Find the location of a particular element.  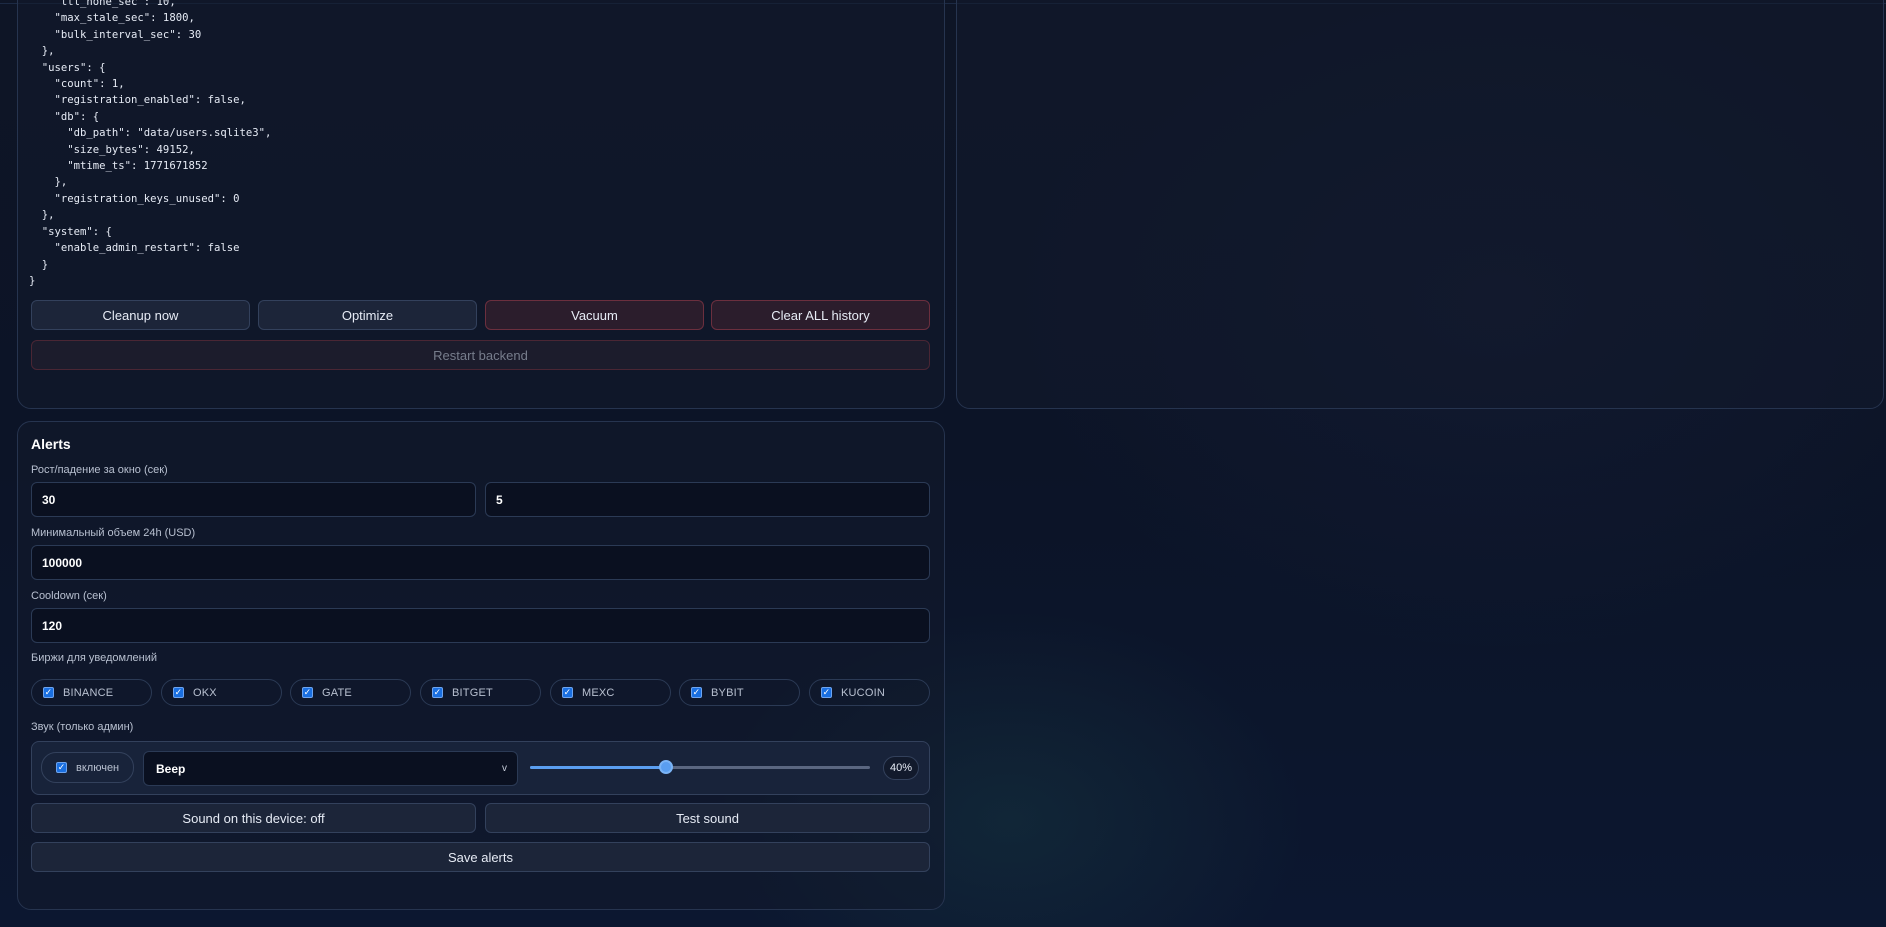

exchange-chip-kucoin: ✓ KUCOIN is located at coordinates (869, 692).